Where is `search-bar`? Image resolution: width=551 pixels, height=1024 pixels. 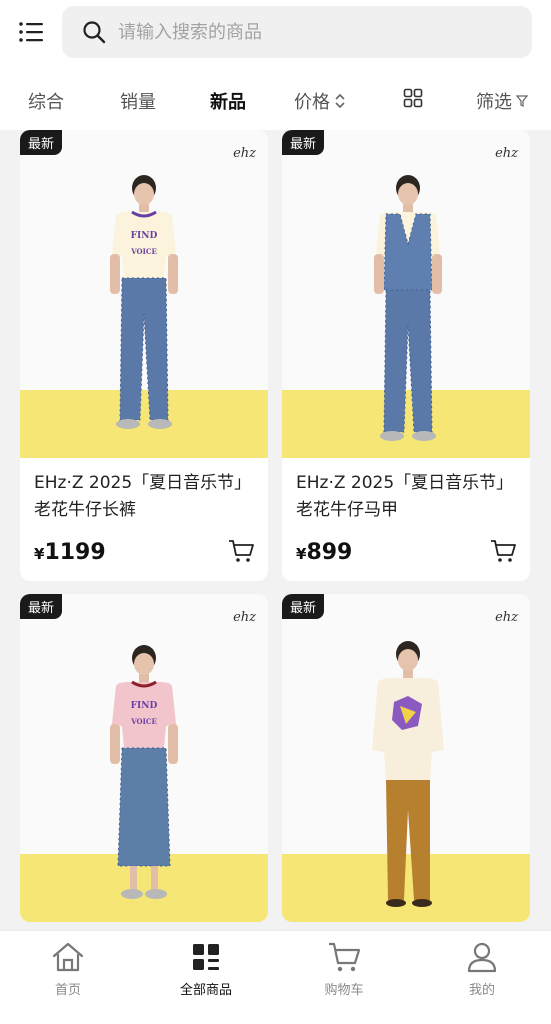
search-bar is located at coordinates (297, 32).